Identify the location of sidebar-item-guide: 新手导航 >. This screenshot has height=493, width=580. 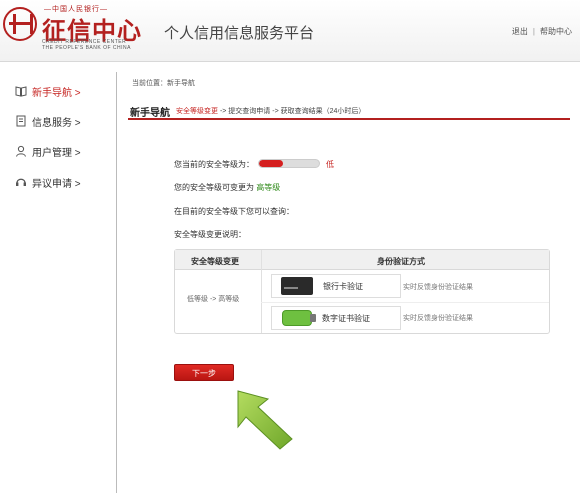
(48, 91).